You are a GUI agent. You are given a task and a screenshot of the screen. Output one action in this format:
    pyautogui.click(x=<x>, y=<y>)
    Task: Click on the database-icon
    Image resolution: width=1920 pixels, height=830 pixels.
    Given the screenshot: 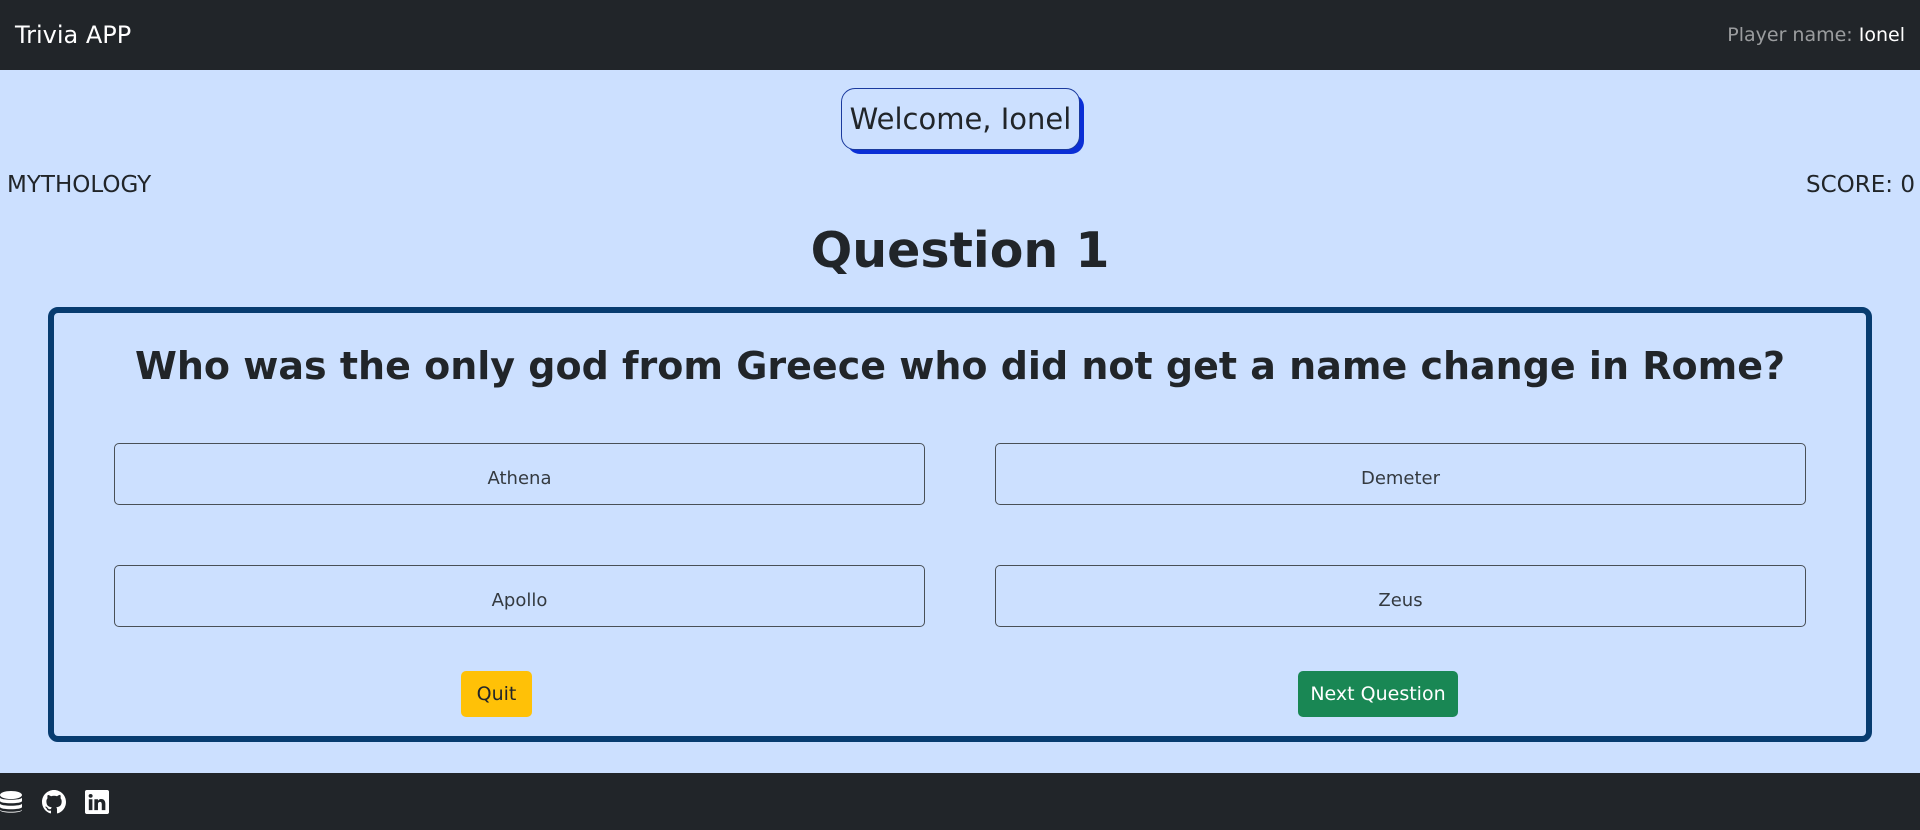 What is the action you would take?
    pyautogui.click(x=12, y=802)
    